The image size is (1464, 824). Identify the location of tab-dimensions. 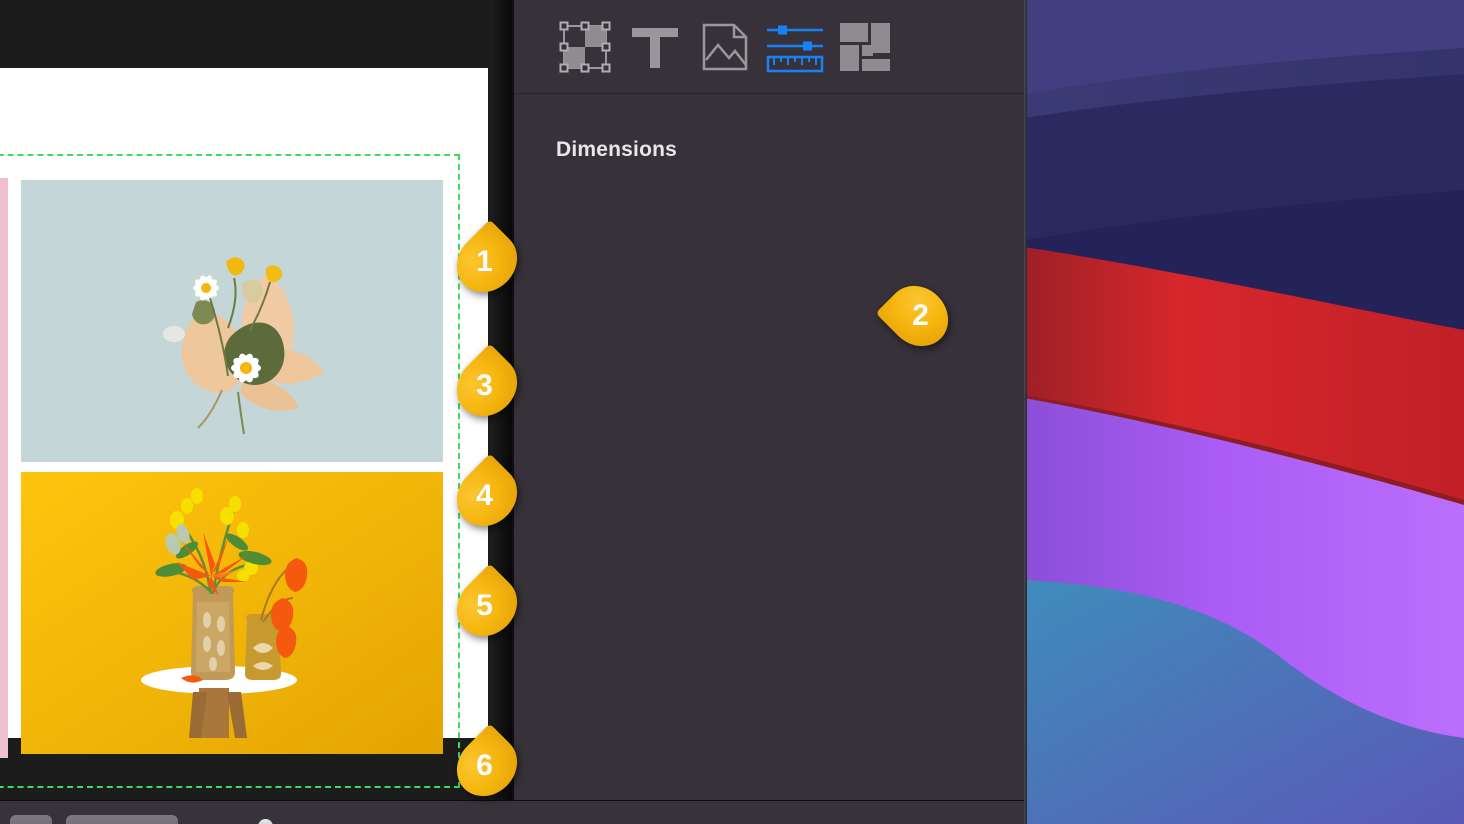
(795, 47).